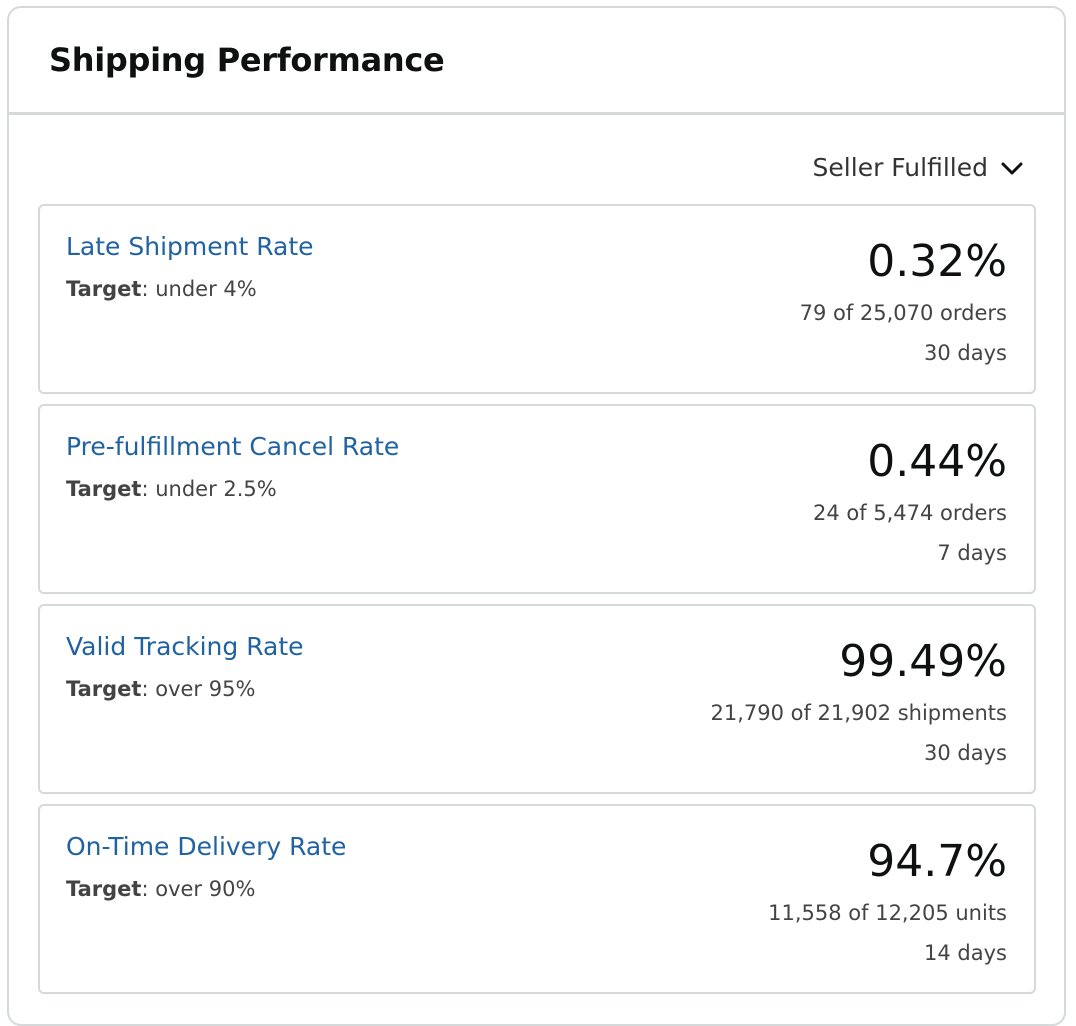 This screenshot has width=1076, height=1026. I want to click on metric-name-link: Late Shipment Rate, so click(190, 246).